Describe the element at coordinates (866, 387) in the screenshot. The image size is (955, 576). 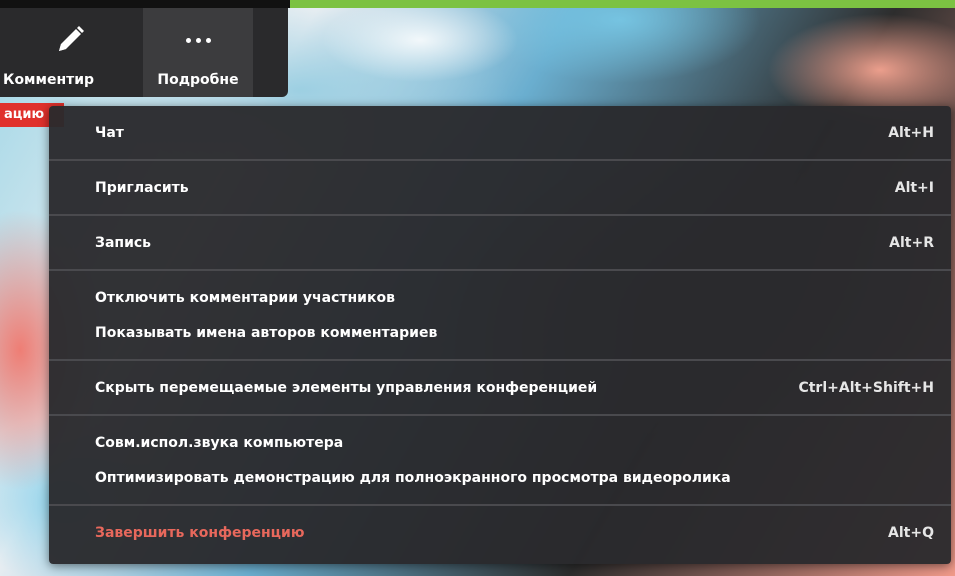
I see `menu-item-shortcut: Ctrl+Alt+Shift+H` at that location.